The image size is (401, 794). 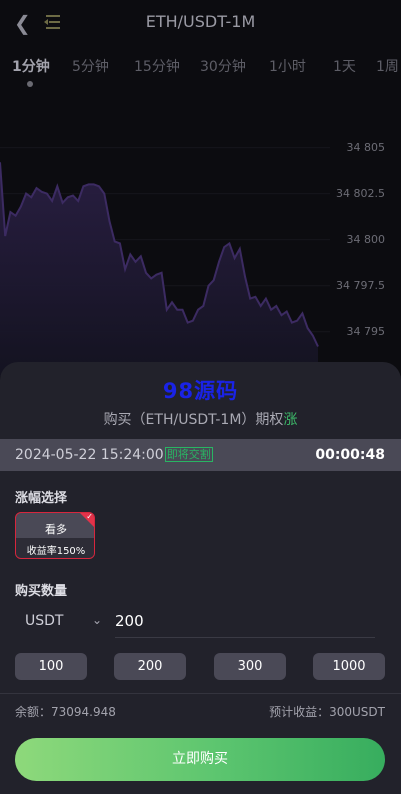 What do you see at coordinates (366, 331) in the screenshot?
I see `y-tick-label: 34 795` at bounding box center [366, 331].